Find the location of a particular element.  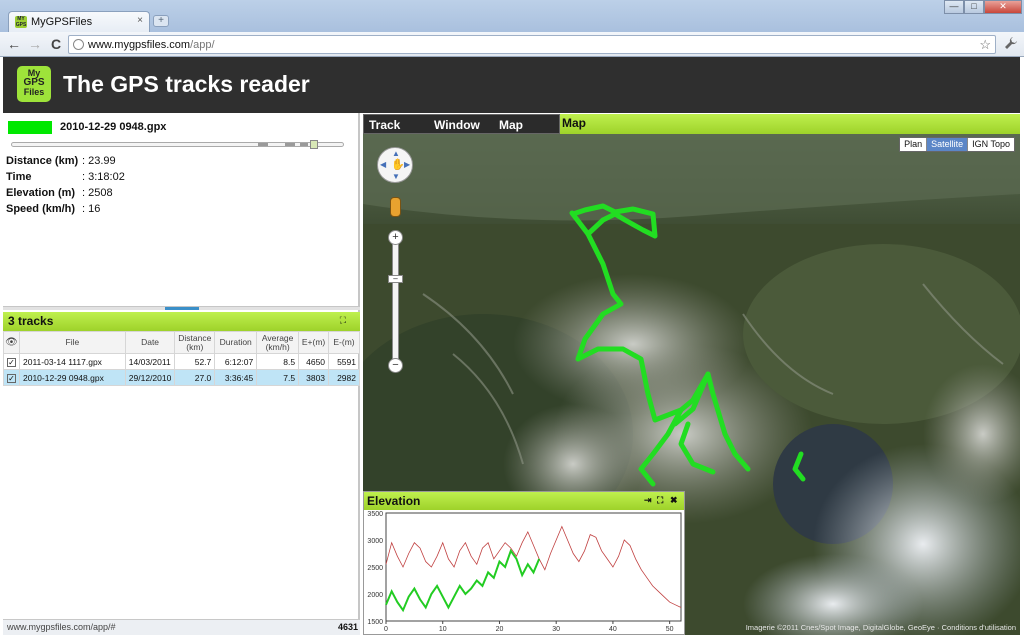

column-header: E+(m) is located at coordinates (314, 342).